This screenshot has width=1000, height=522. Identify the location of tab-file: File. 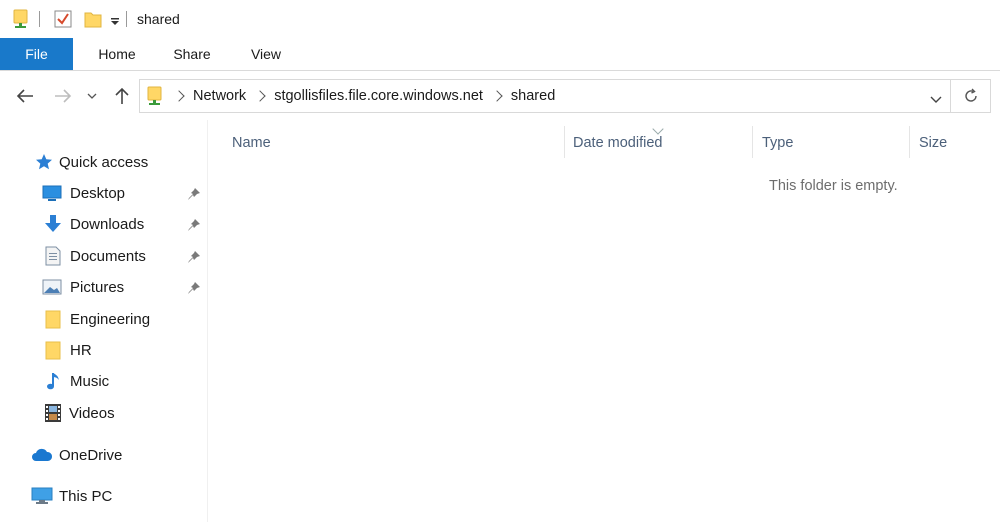
(36, 54).